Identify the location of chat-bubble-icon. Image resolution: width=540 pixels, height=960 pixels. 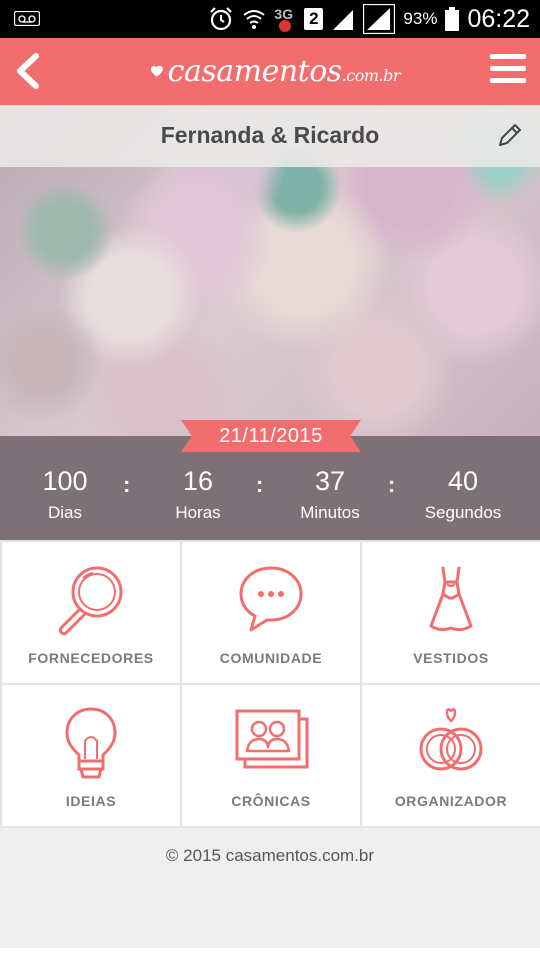
(271, 599).